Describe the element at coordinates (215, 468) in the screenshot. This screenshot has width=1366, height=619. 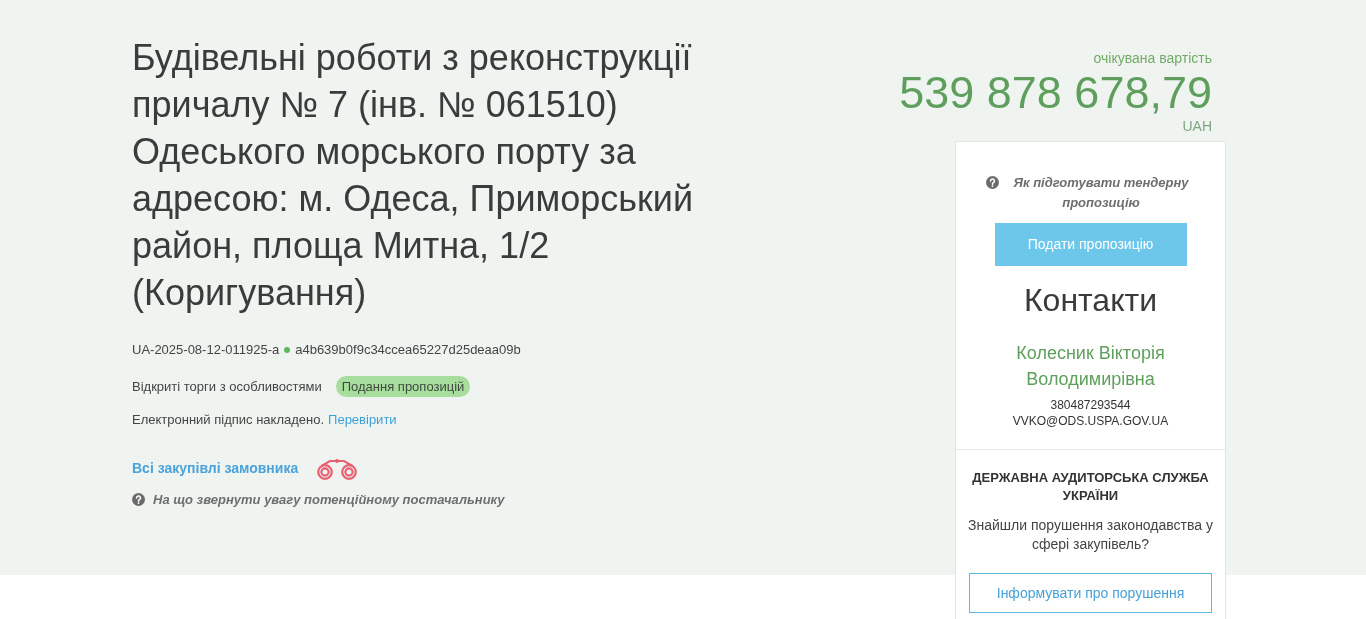
I see `buyer-procurements-link: Всі закупівлі замовника` at that location.